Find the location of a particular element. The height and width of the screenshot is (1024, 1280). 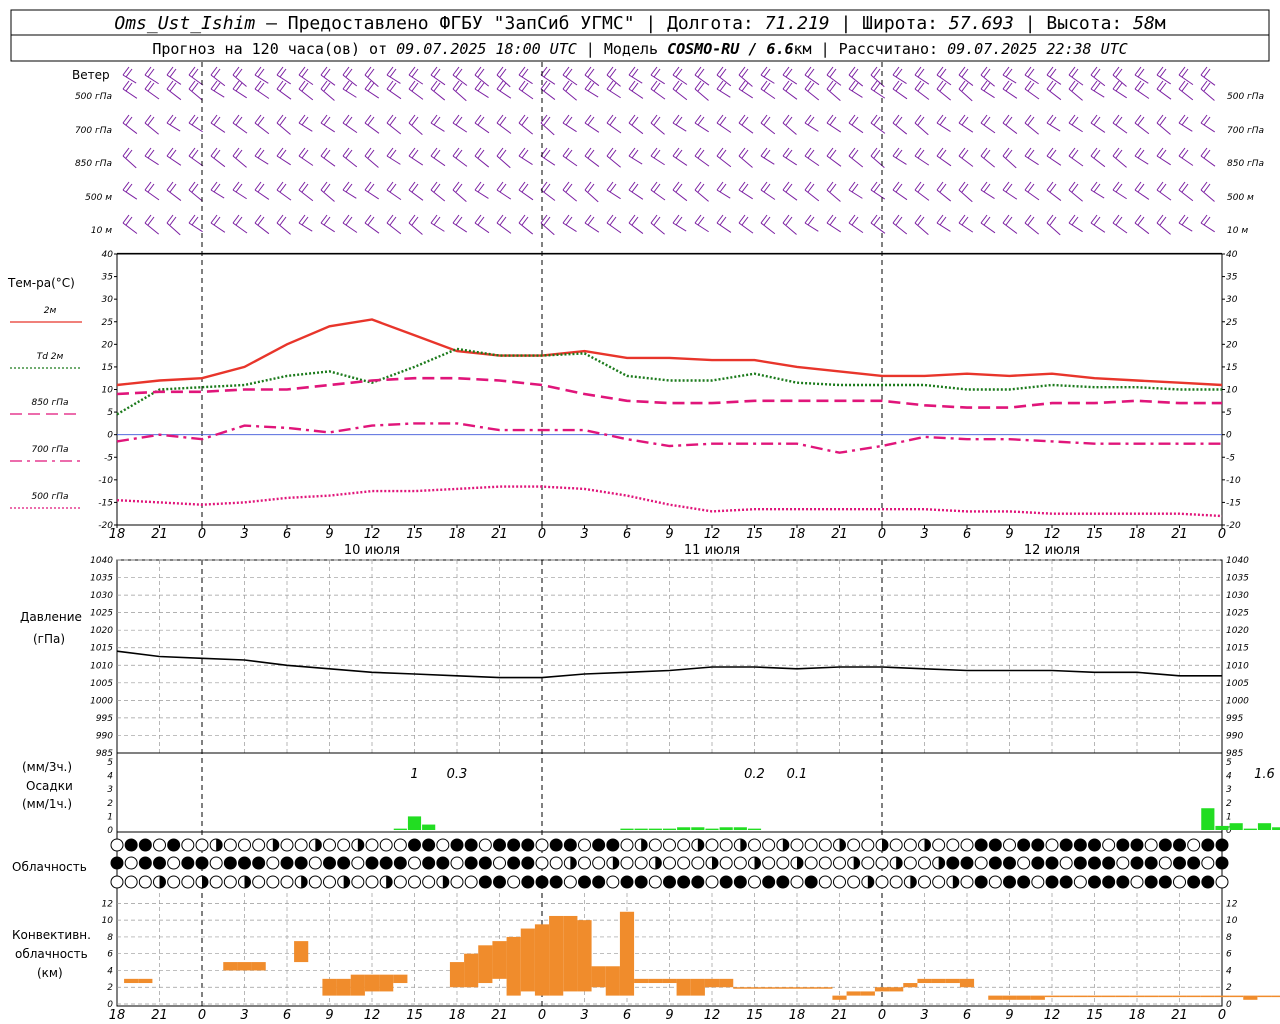

wind-level-label-left: 10 м is located at coordinates (101, 231).